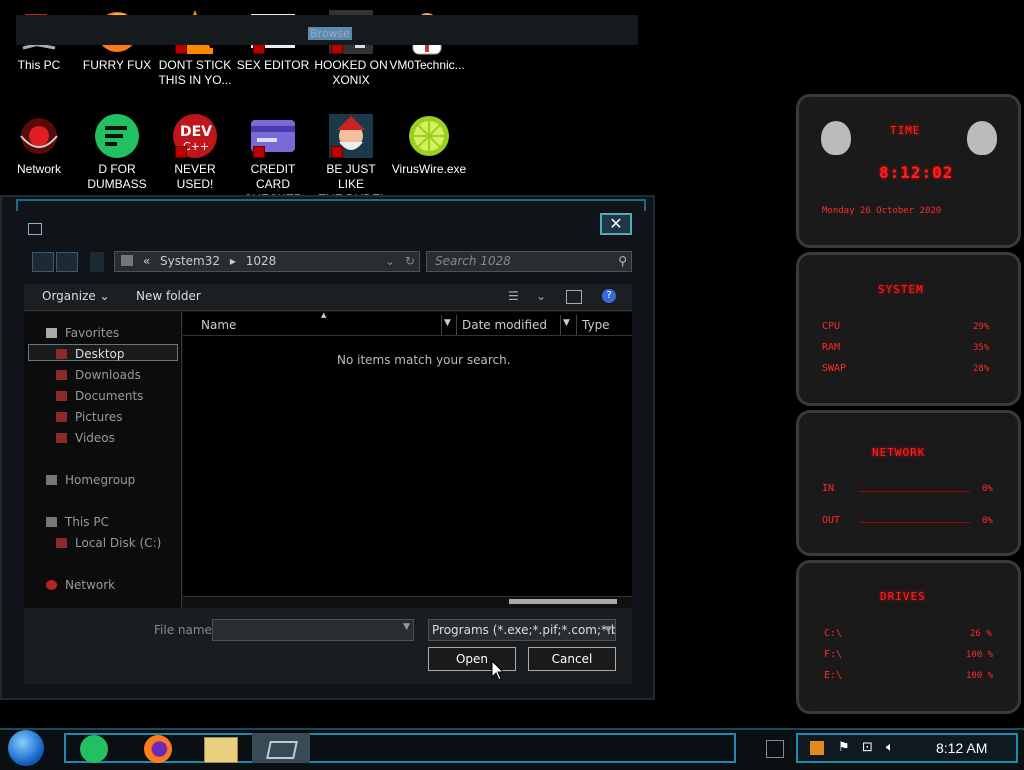  What do you see at coordinates (61, 438) in the screenshot?
I see `videos-icon` at bounding box center [61, 438].